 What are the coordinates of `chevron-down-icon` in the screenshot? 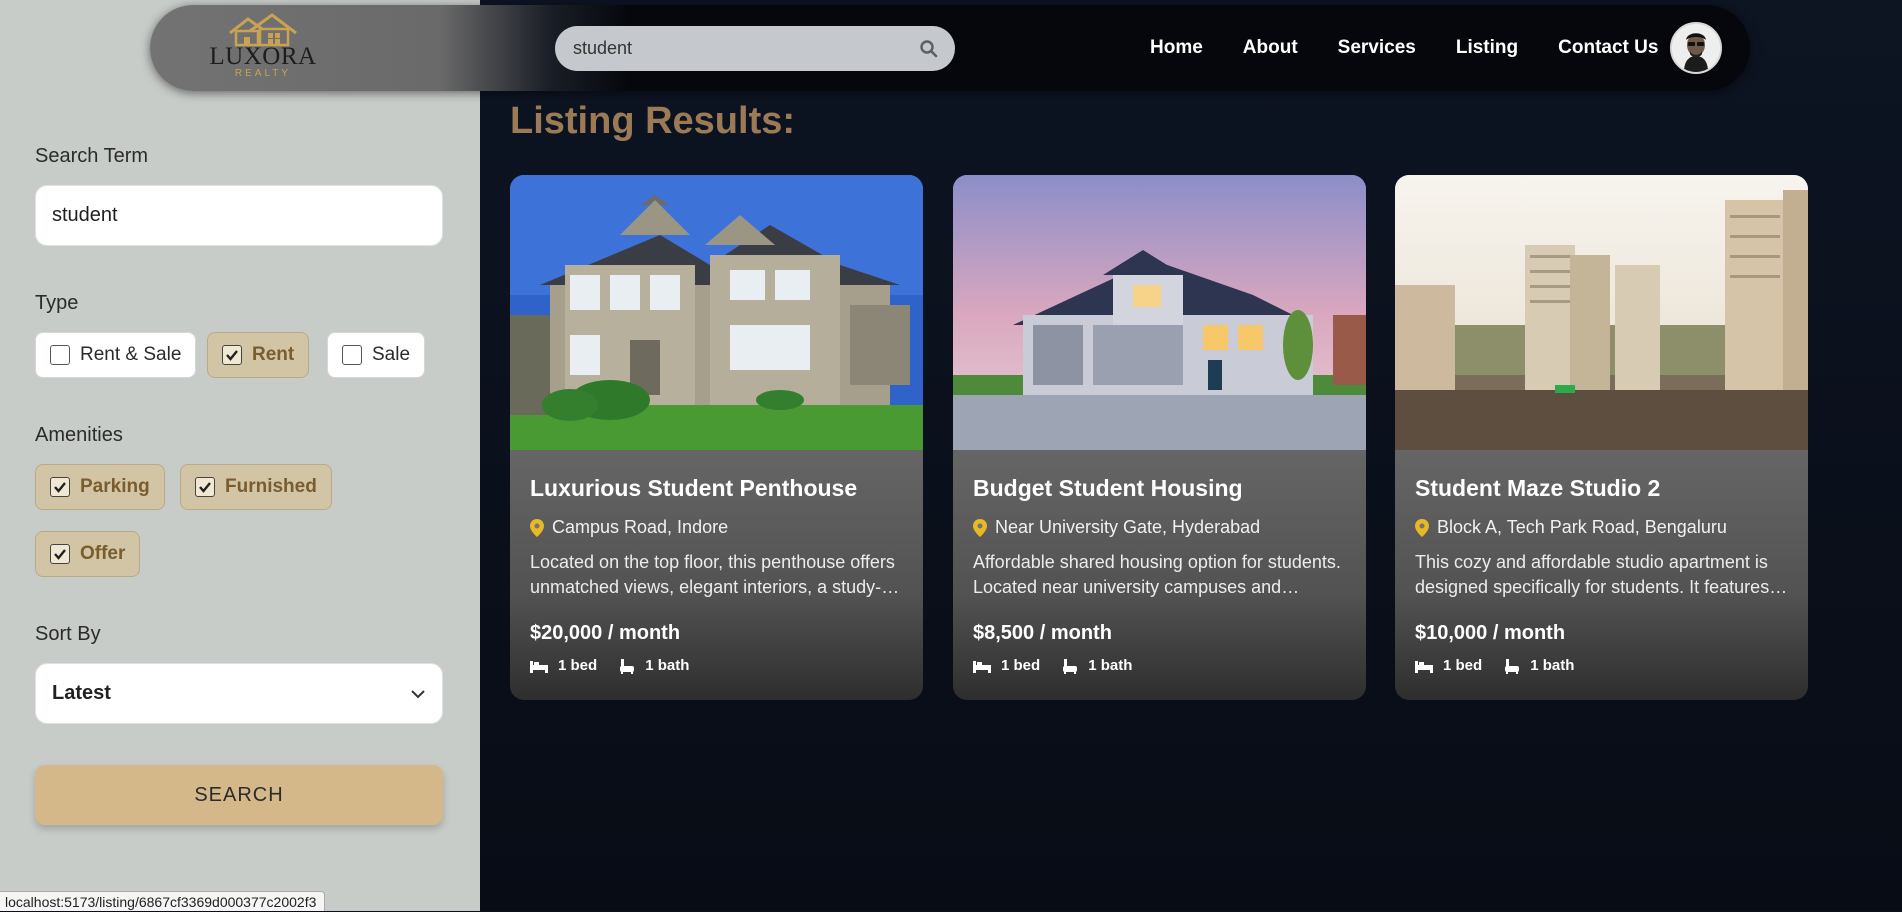 It's located at (418, 693).